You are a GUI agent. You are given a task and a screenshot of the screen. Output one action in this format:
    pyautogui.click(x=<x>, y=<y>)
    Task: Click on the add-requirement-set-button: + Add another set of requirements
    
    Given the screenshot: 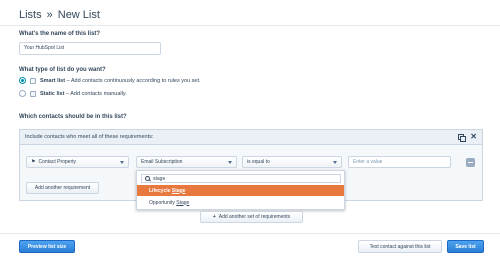 What is the action you would take?
    pyautogui.click(x=251, y=217)
    